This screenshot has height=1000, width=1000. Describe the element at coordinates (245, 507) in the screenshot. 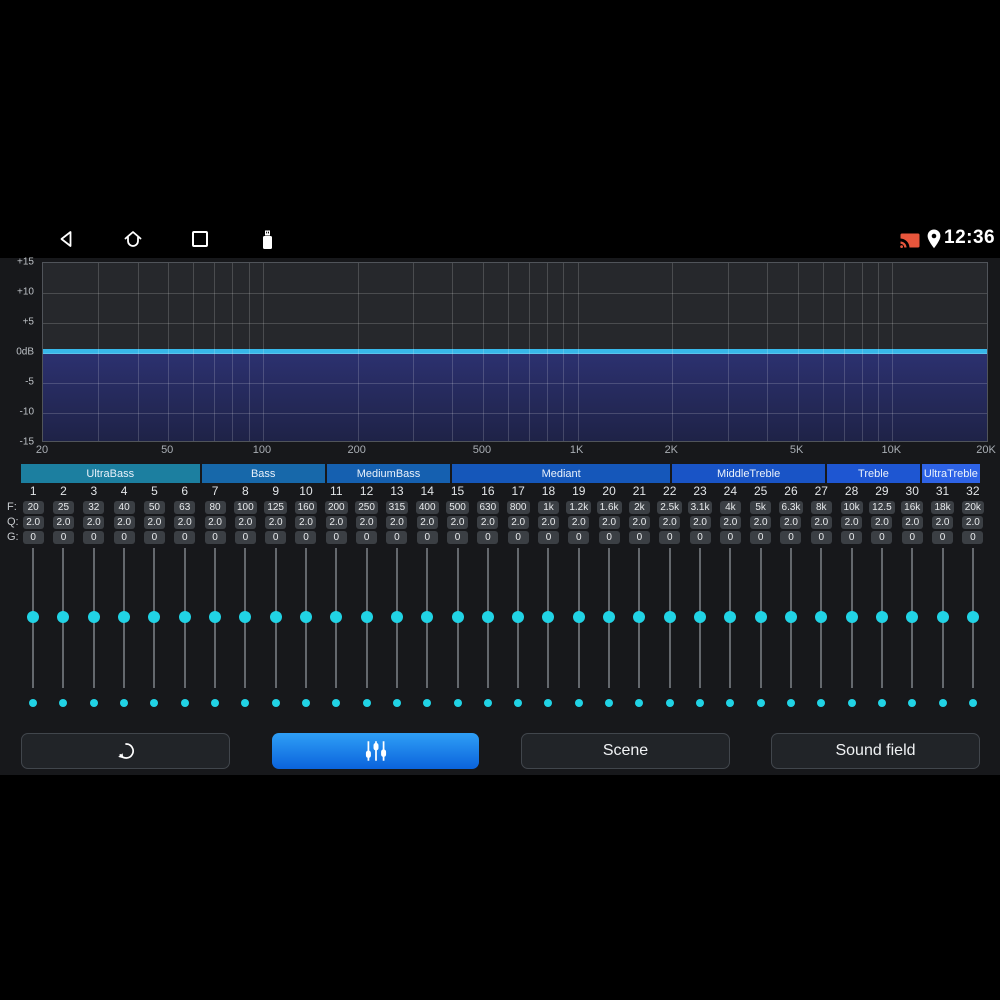

I see `f-value: 100` at that location.